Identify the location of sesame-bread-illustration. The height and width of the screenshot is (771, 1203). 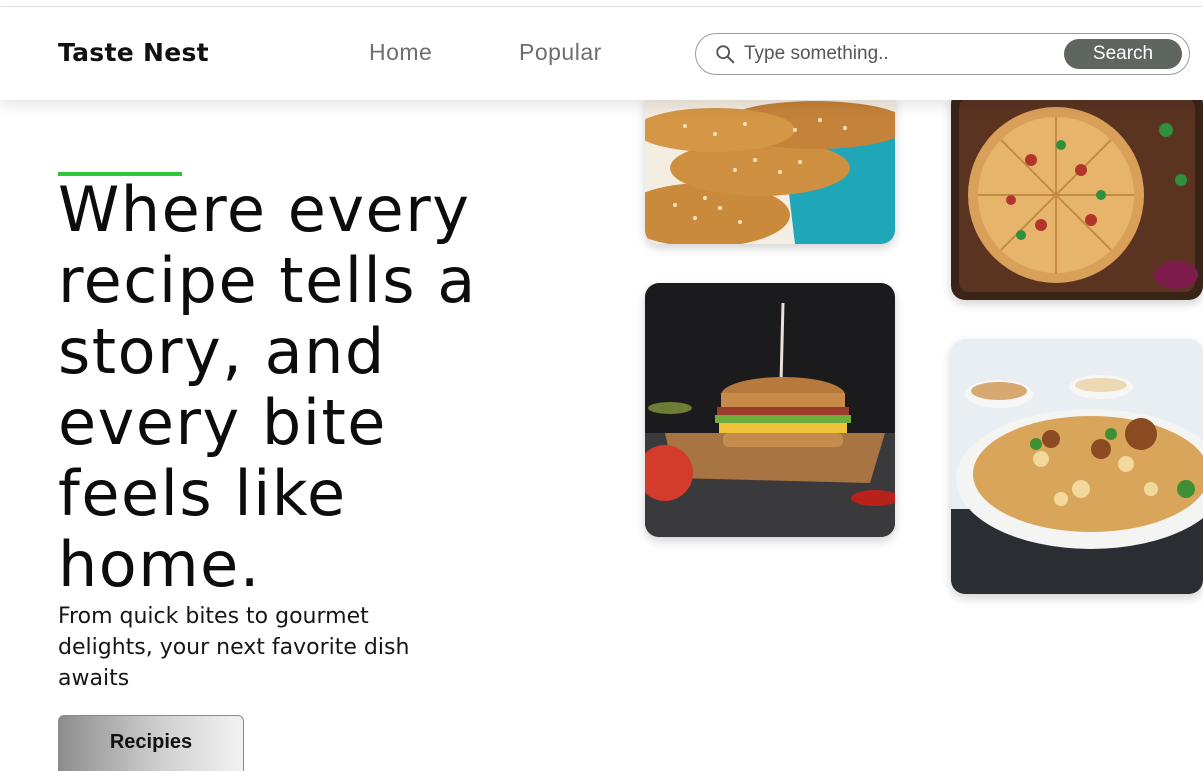
(770, 167).